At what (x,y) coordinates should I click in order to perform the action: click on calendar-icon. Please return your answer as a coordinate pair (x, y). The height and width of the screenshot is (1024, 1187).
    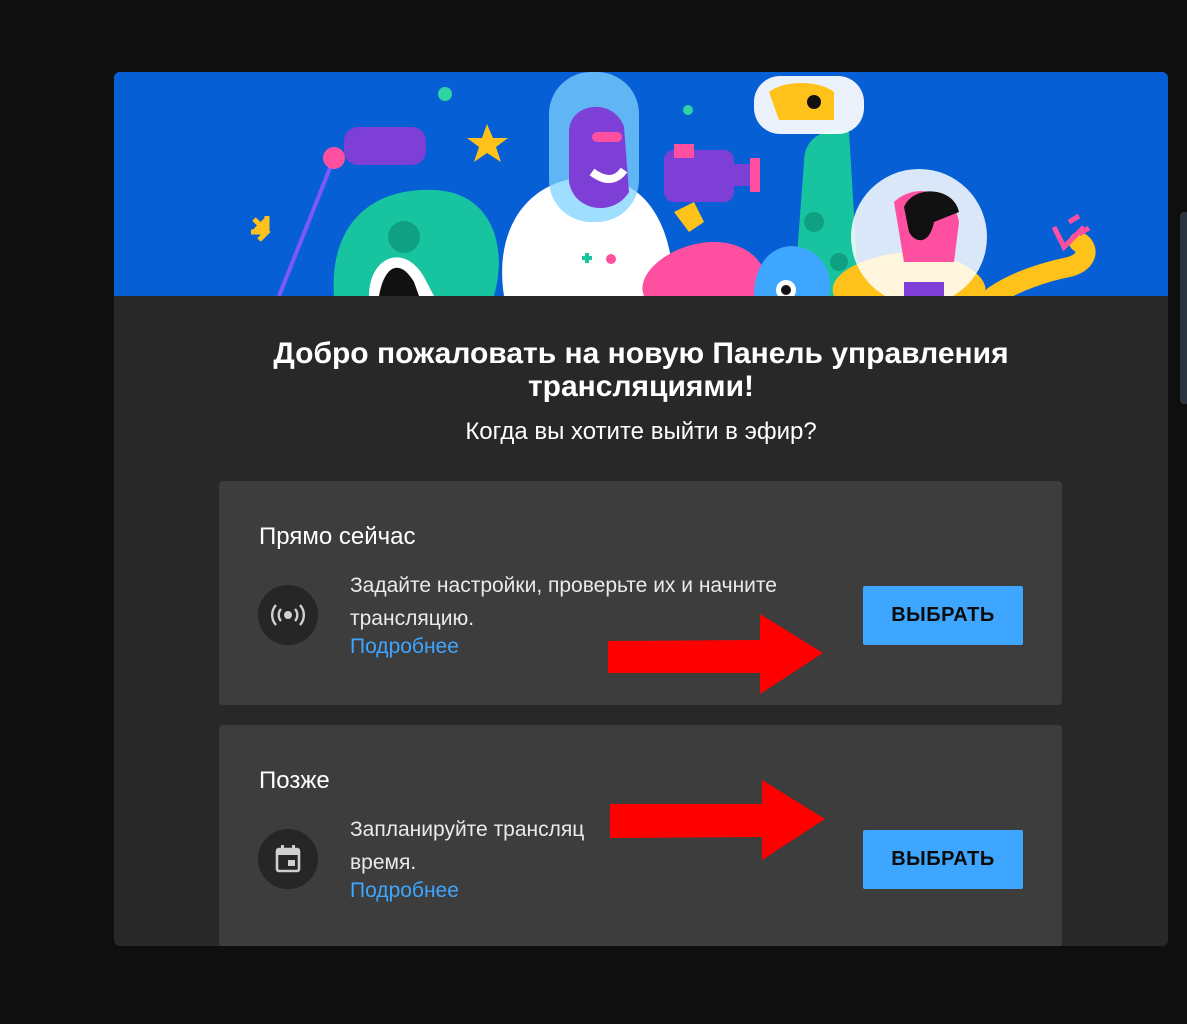
    Looking at the image, I should click on (288, 859).